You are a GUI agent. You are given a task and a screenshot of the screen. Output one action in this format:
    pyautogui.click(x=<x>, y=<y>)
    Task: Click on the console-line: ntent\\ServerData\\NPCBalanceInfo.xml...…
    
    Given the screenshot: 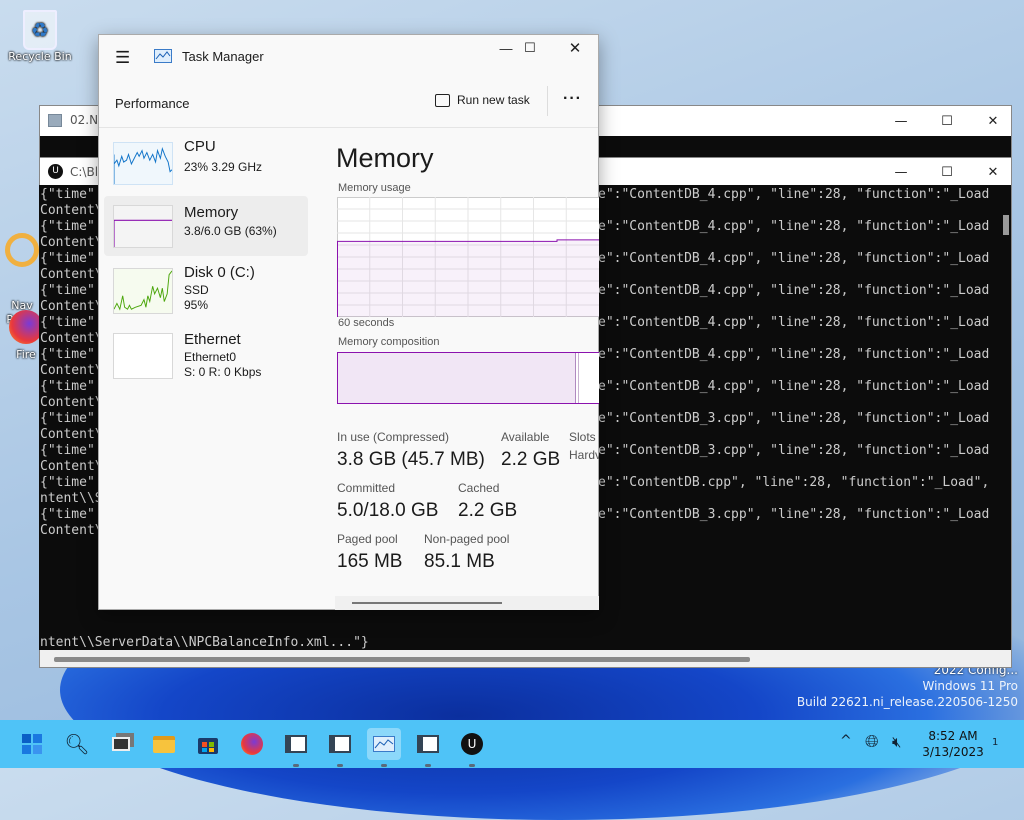 What is the action you would take?
    pyautogui.click(x=204, y=642)
    